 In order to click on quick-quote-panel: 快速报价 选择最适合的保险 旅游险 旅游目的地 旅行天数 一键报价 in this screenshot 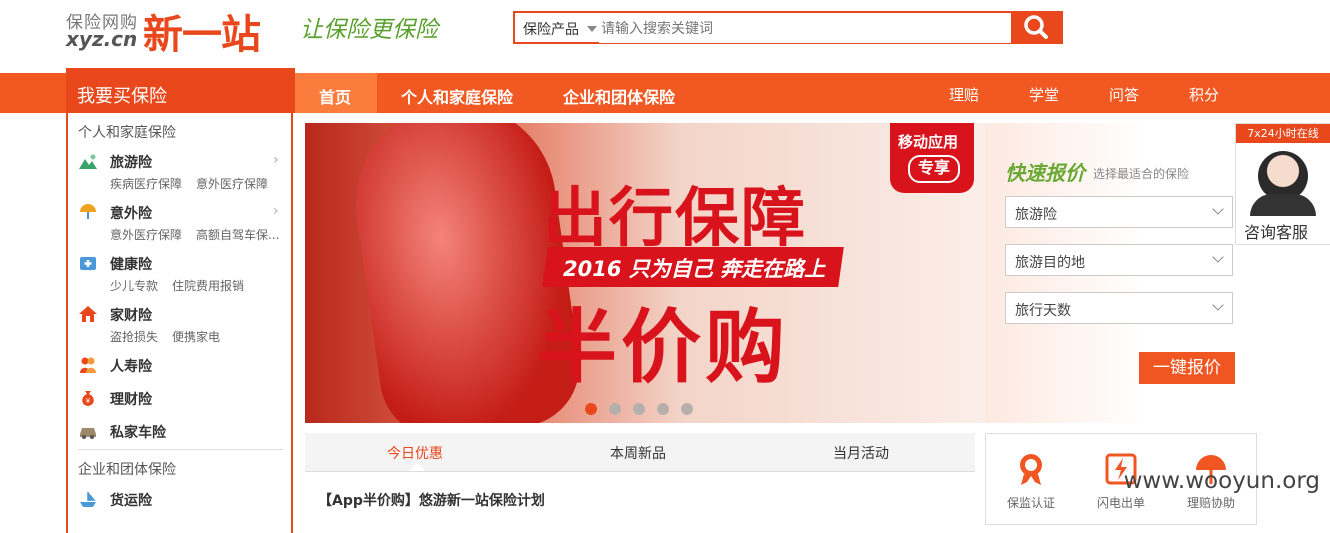, I will do `click(1120, 273)`.